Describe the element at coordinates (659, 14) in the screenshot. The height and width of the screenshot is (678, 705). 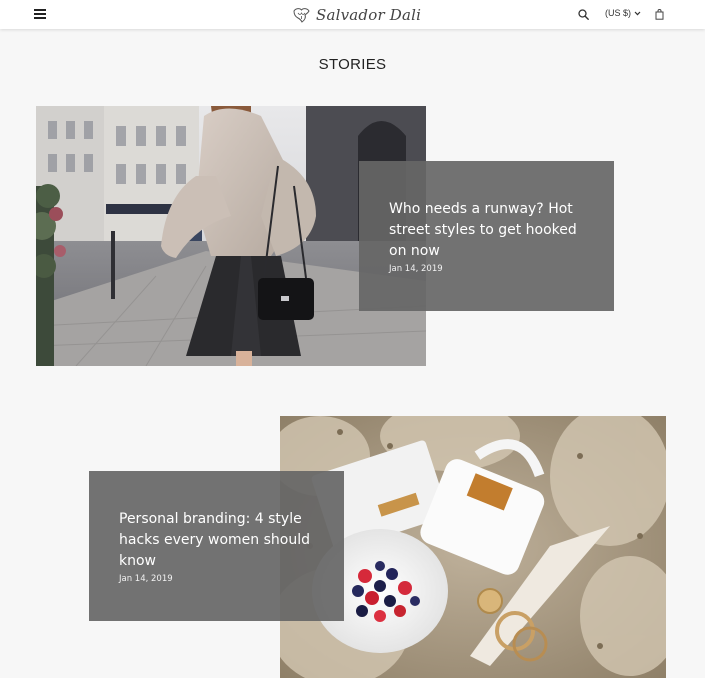
I see `cart-icon` at that location.